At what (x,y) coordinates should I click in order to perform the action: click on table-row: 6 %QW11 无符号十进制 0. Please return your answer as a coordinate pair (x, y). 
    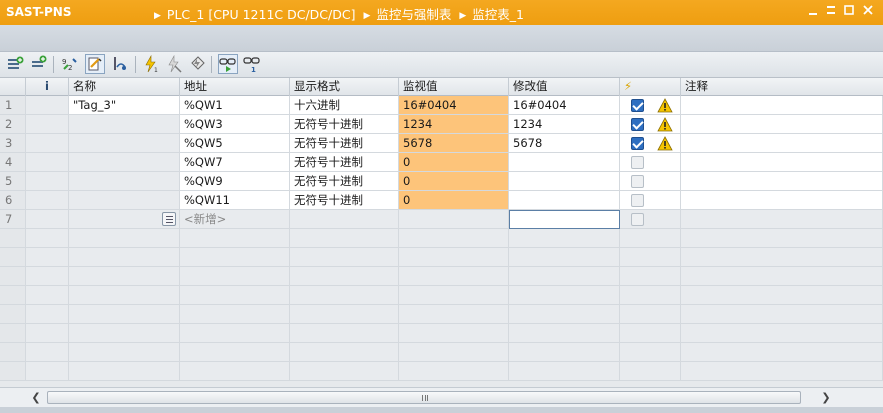
    Looking at the image, I should click on (441, 200).